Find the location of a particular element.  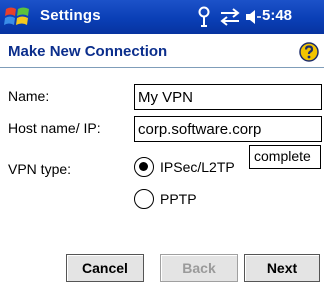

radio-selected-dot is located at coordinates (143, 166).